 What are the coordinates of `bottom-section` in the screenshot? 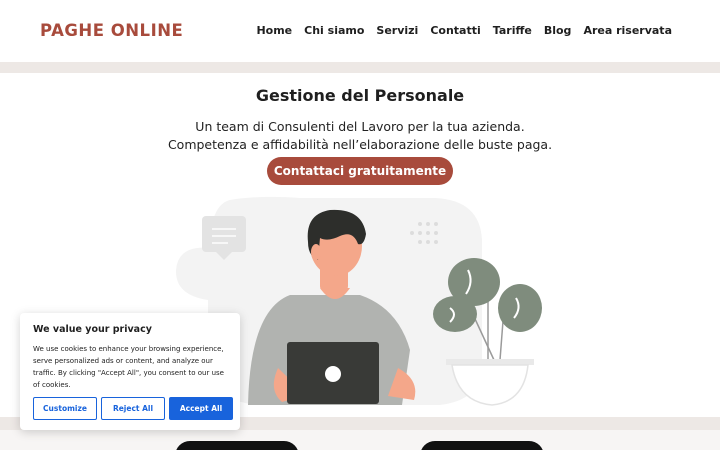 It's located at (360, 440).